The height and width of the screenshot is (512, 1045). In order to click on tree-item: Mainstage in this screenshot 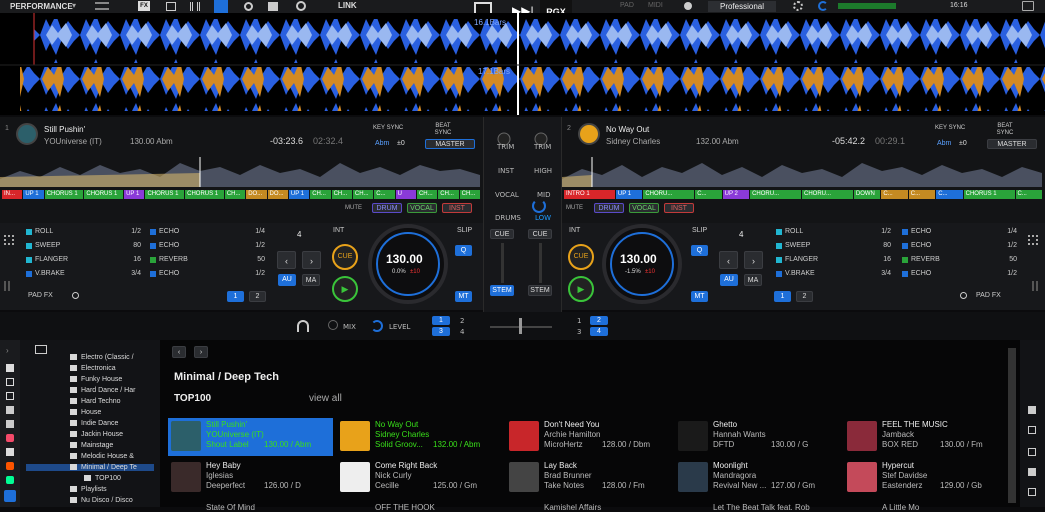, I will do `click(91, 445)`.